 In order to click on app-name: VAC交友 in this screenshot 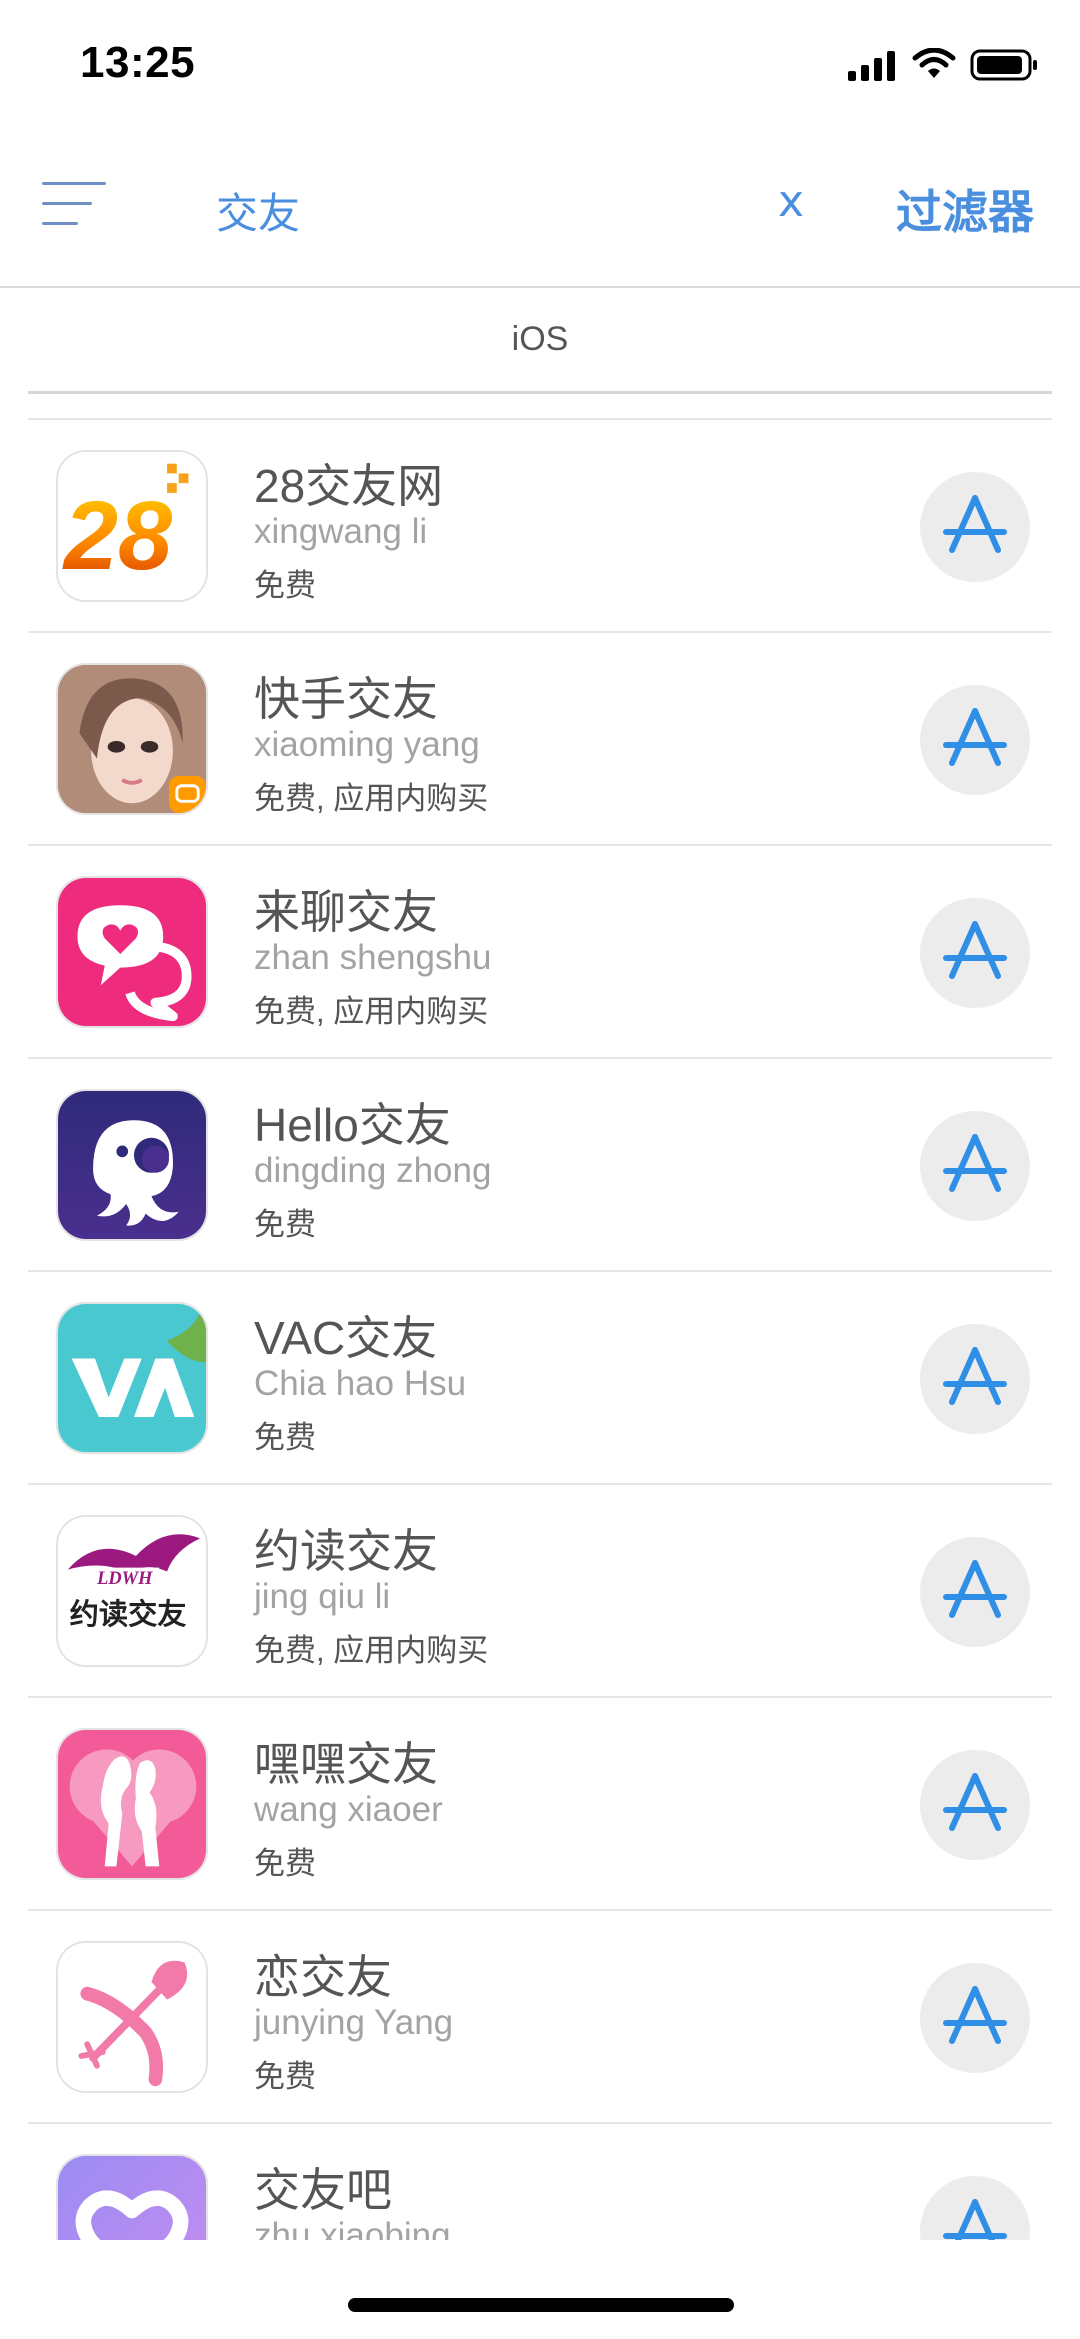, I will do `click(346, 1338)`.